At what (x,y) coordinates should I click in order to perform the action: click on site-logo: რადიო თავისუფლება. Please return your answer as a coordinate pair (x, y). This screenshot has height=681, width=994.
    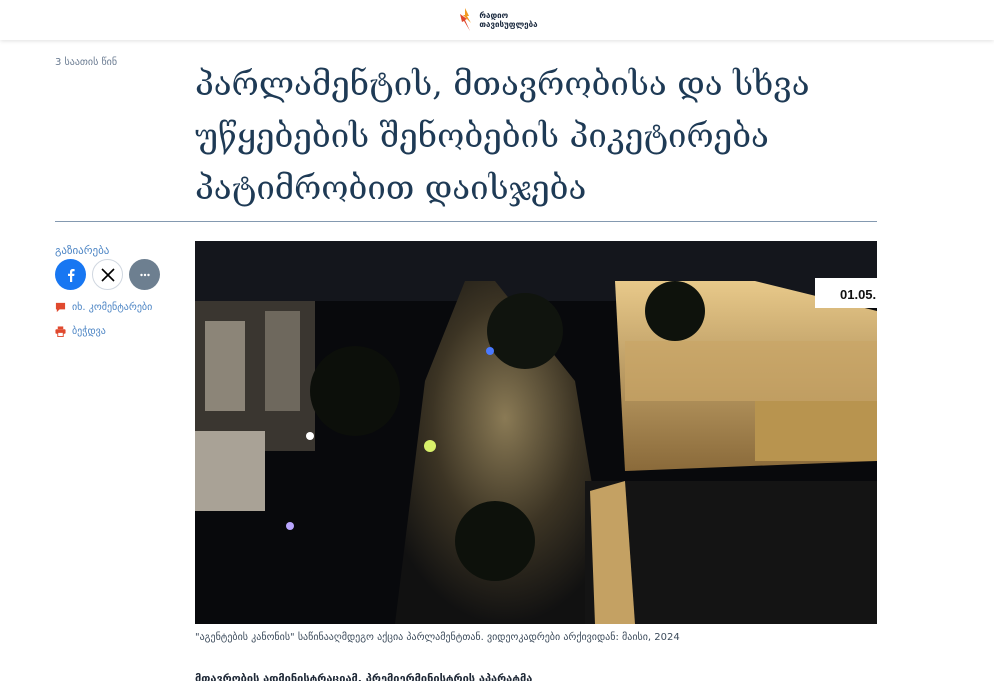
    Looking at the image, I should click on (497, 20).